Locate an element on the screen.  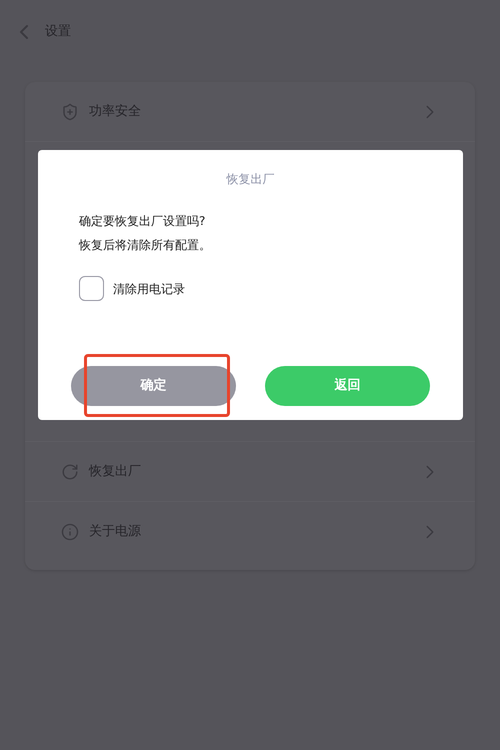
shield-plus-icon is located at coordinates (70, 111).